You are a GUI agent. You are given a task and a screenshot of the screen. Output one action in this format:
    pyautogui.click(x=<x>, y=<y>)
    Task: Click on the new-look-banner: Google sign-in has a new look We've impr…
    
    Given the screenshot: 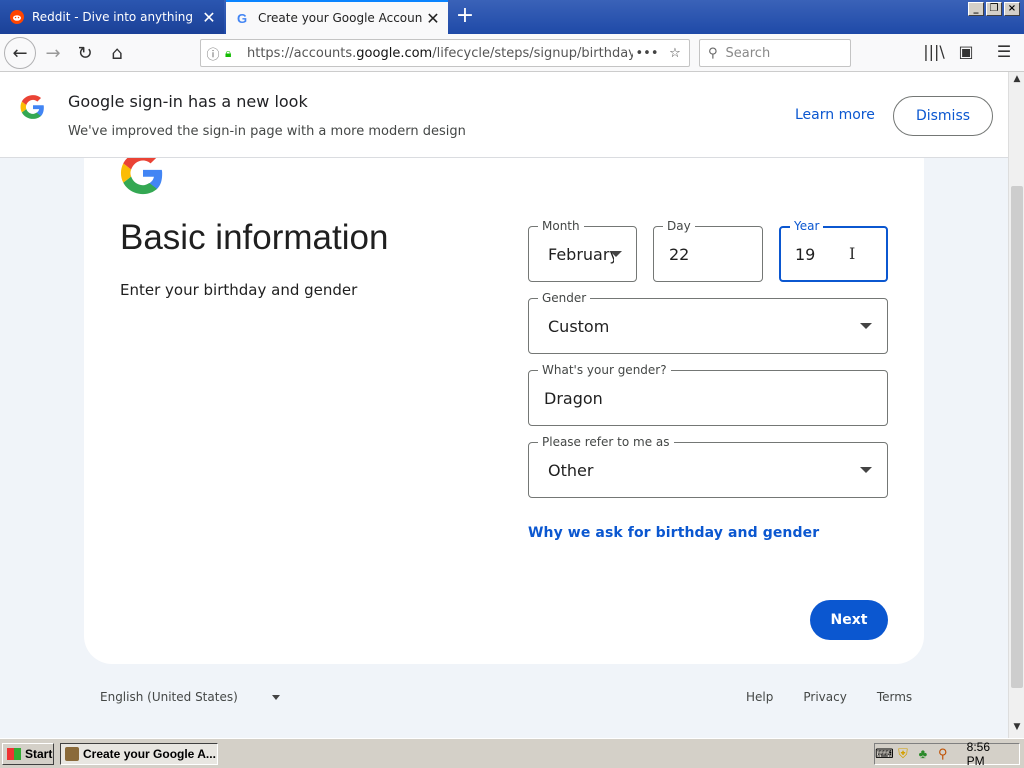 What is the action you would take?
    pyautogui.click(x=504, y=115)
    